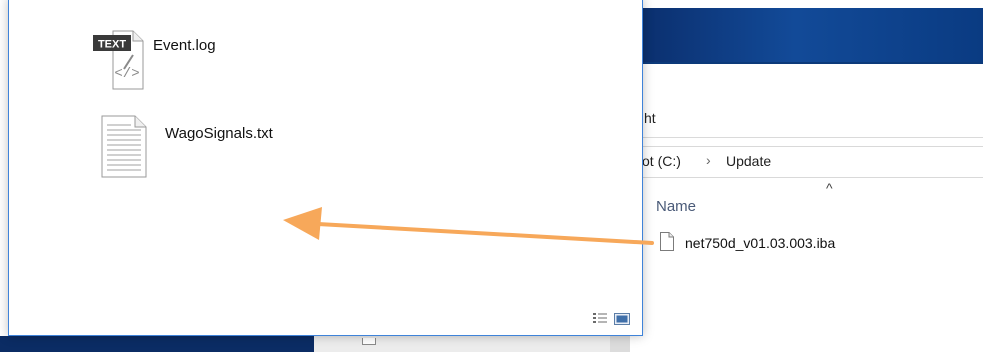  I want to click on minimized-window-icon, so click(369, 341).